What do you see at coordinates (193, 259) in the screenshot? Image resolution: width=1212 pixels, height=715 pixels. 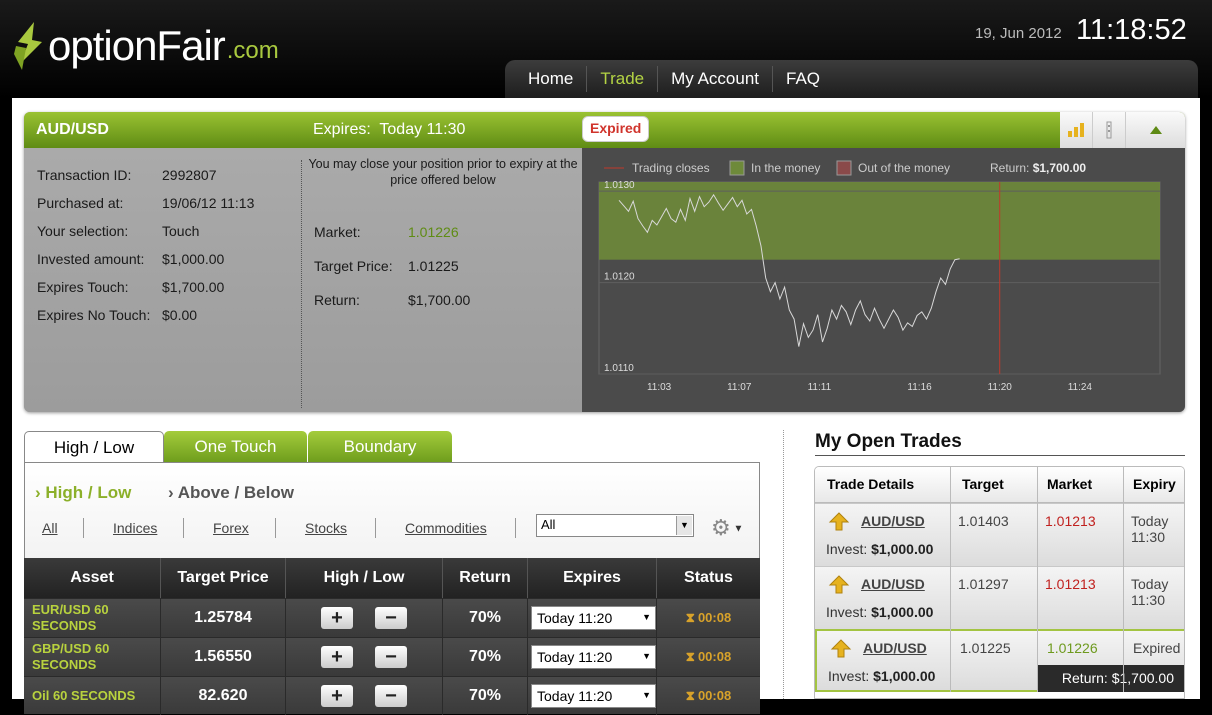 I see `detail-value: $1,000.00` at bounding box center [193, 259].